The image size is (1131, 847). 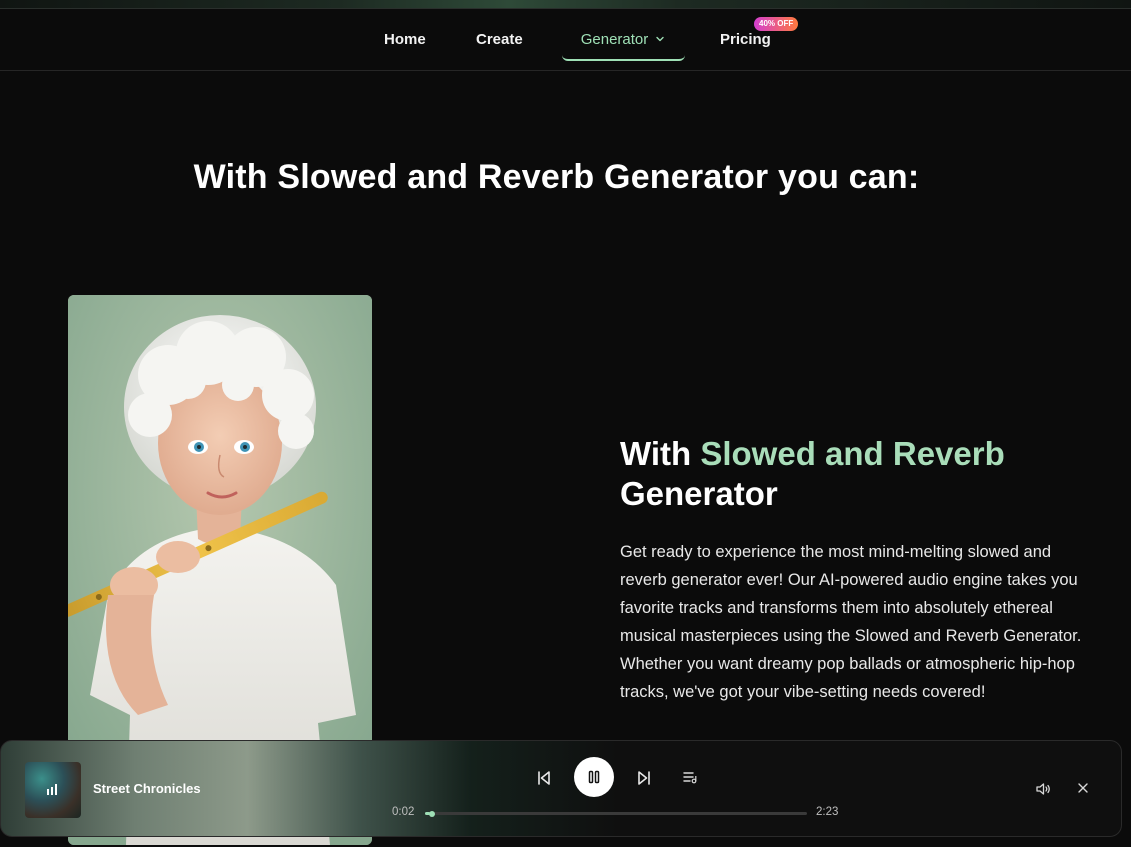 I want to click on pause-icon, so click(x=594, y=777).